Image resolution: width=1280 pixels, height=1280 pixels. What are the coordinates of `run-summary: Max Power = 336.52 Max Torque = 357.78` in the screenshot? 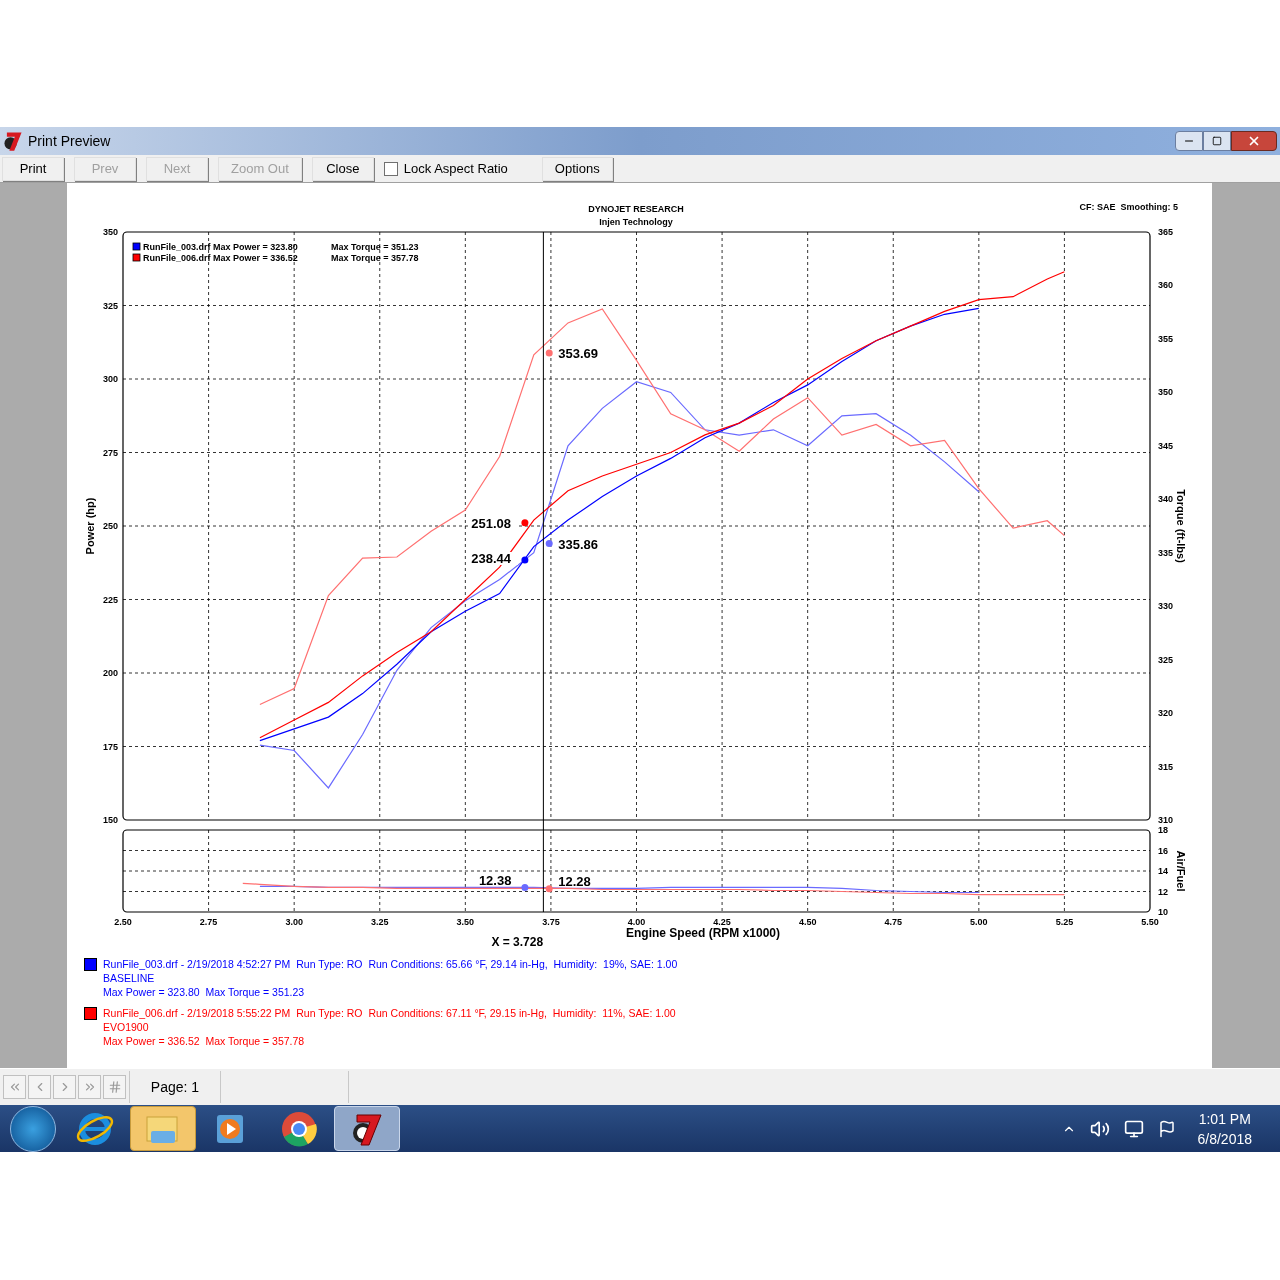 It's located at (204, 1041).